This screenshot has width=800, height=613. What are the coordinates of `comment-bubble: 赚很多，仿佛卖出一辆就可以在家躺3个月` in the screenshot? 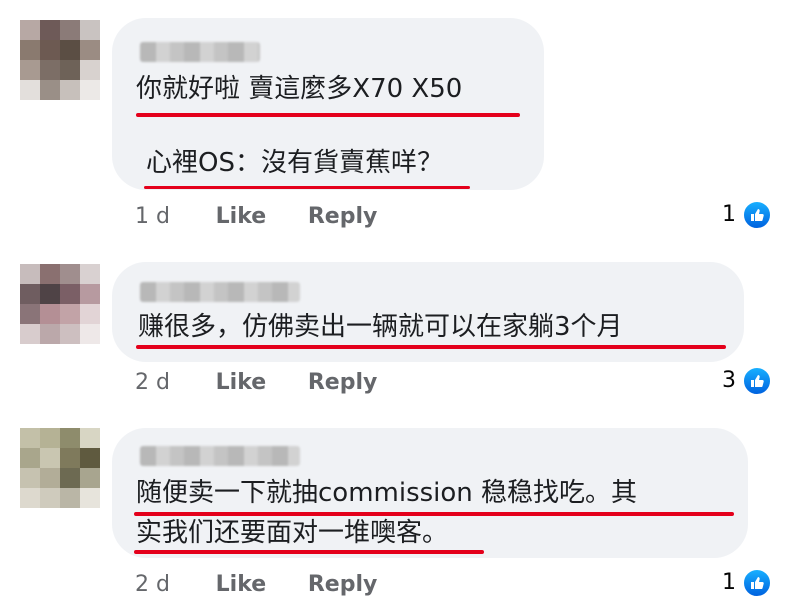 It's located at (428, 312).